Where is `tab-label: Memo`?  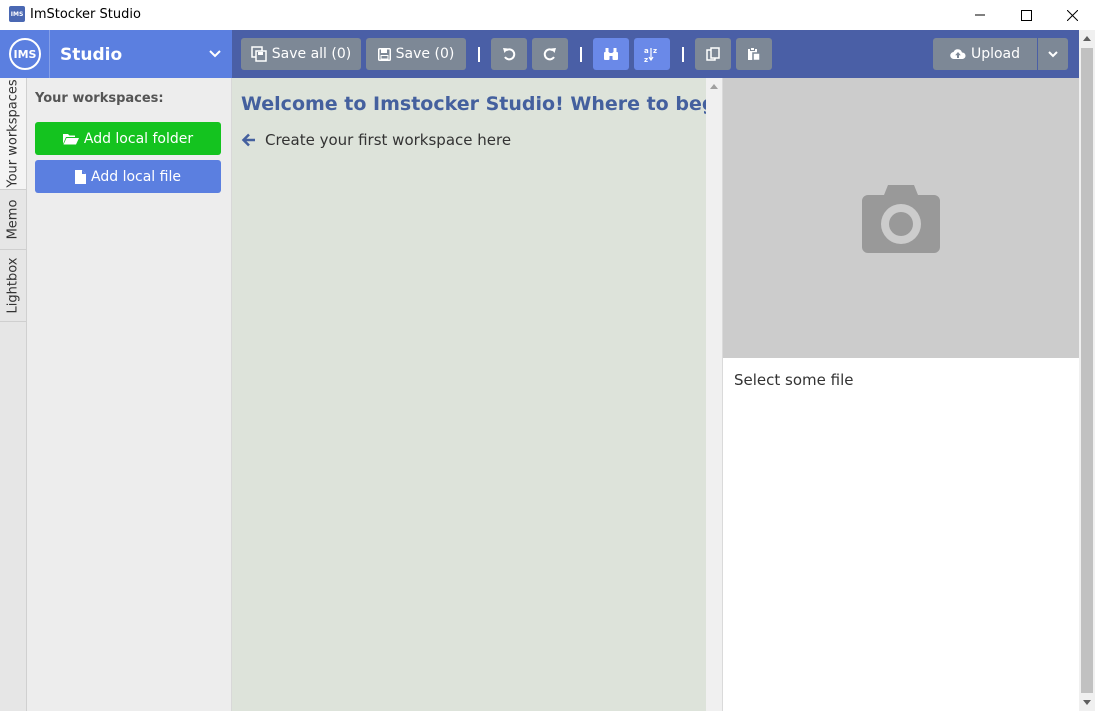
tab-label: Memo is located at coordinates (13, 219).